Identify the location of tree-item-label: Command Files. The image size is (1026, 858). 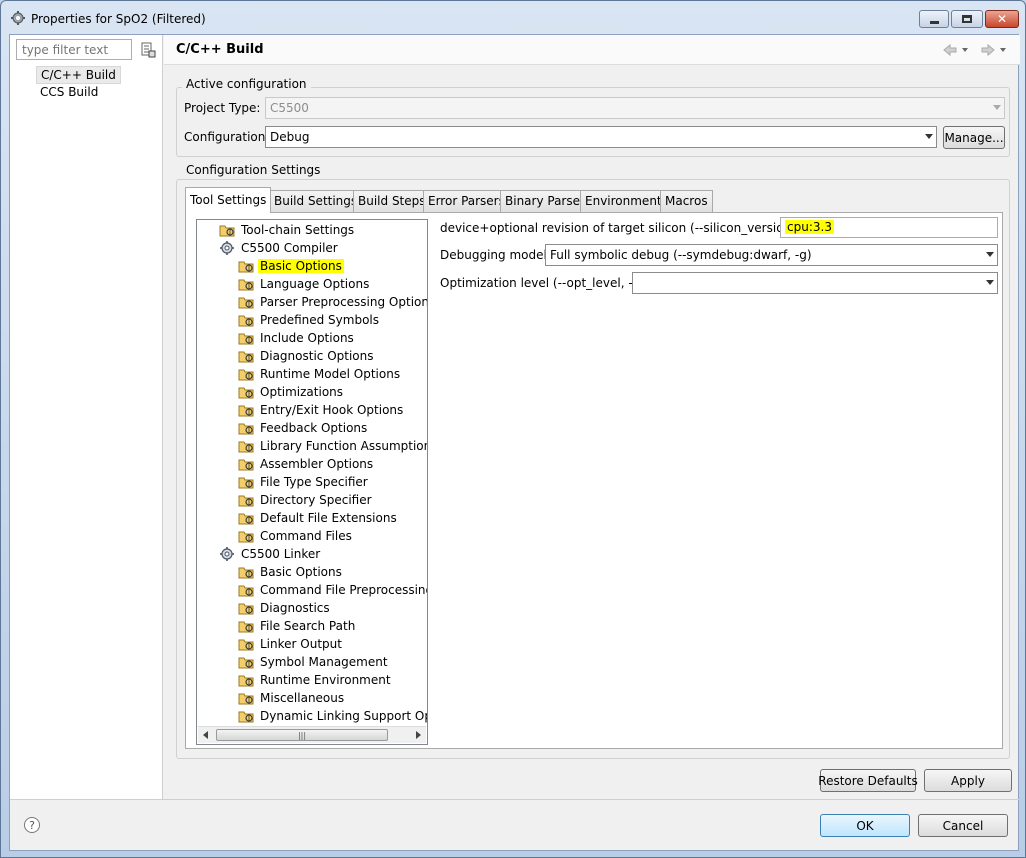
(306, 536).